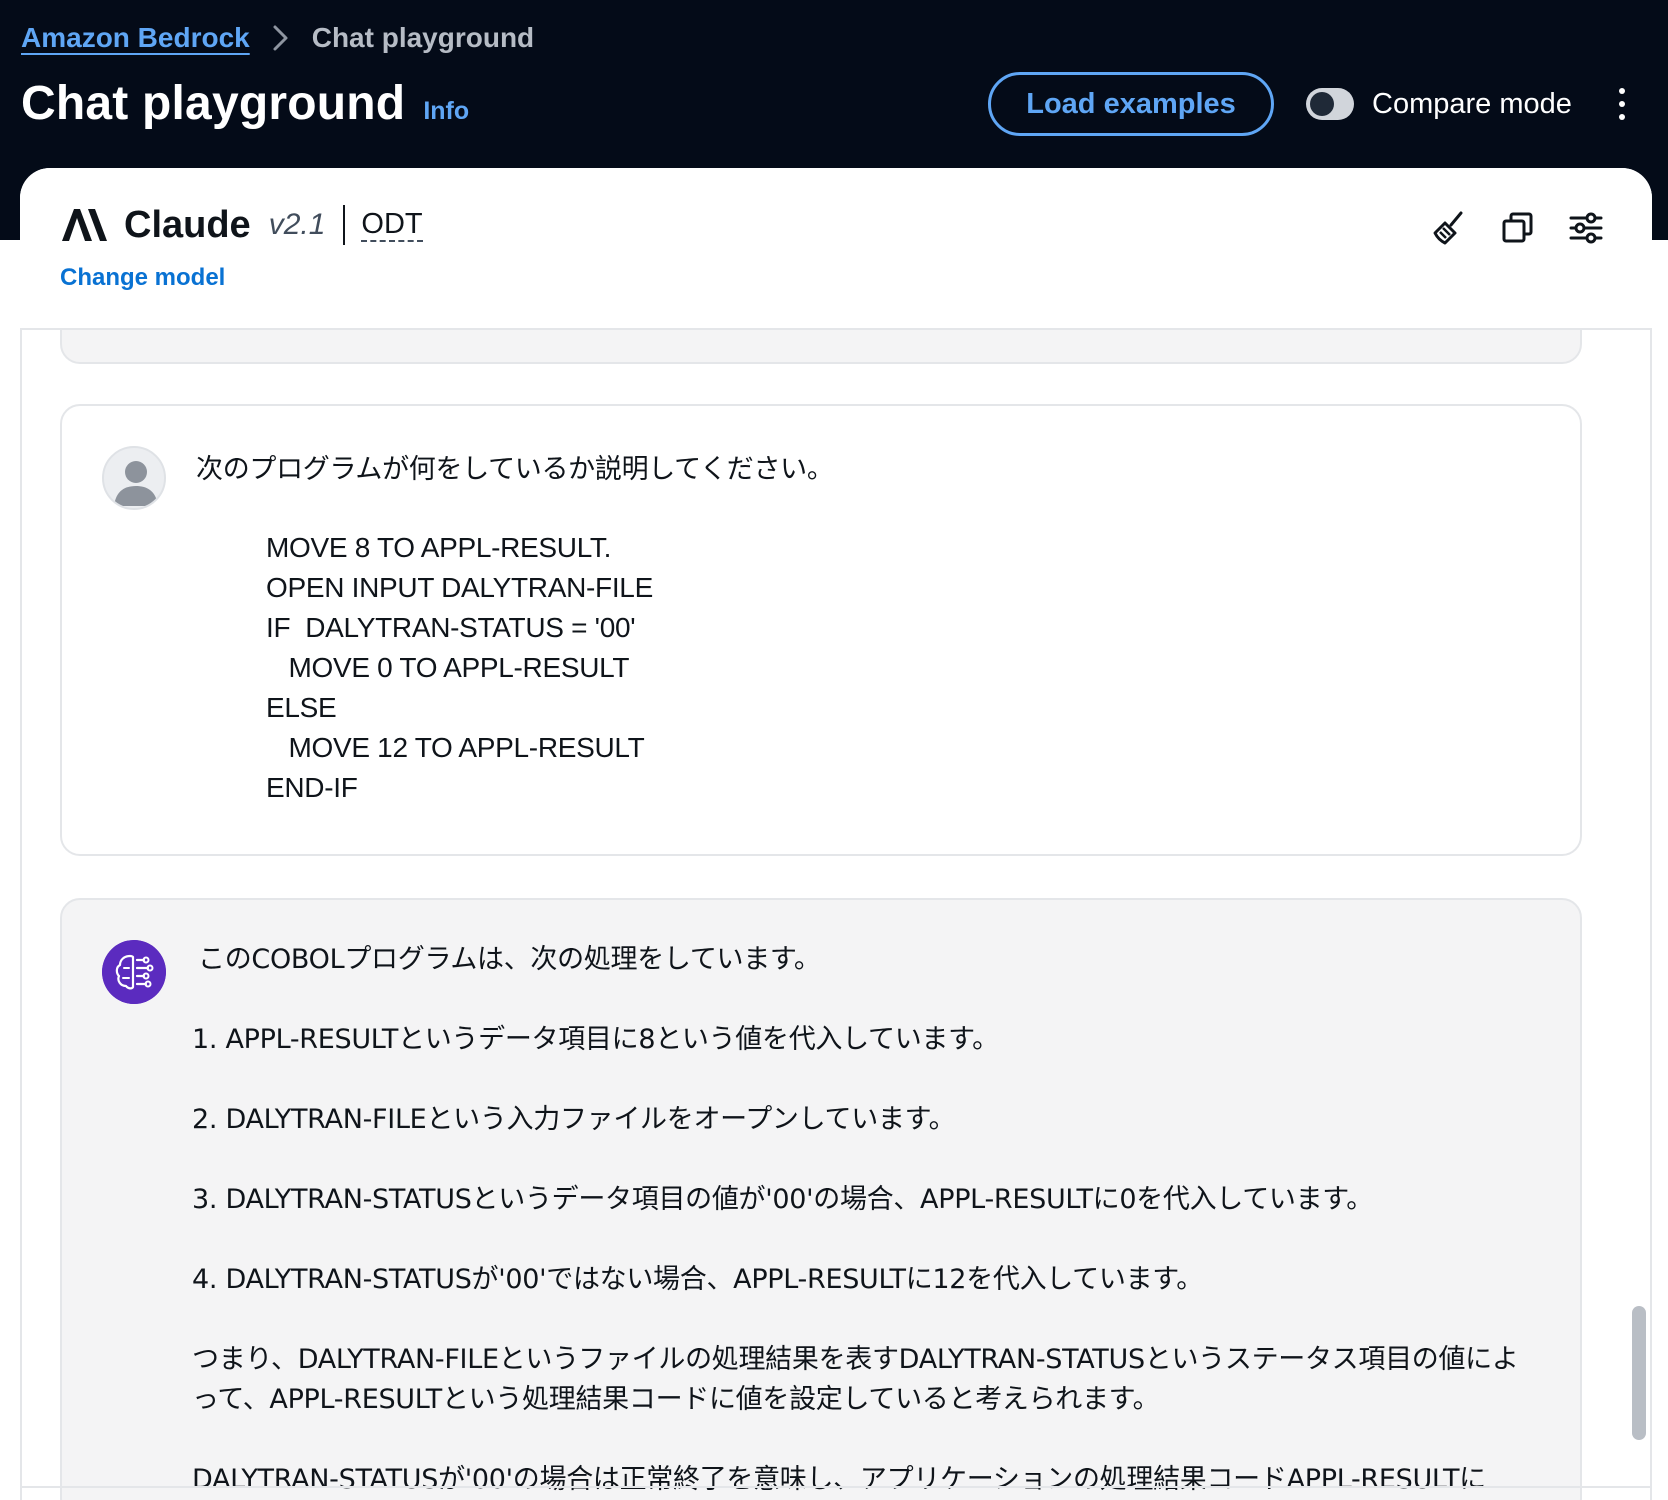  What do you see at coordinates (821, 347) in the screenshot?
I see `previous-message-card` at bounding box center [821, 347].